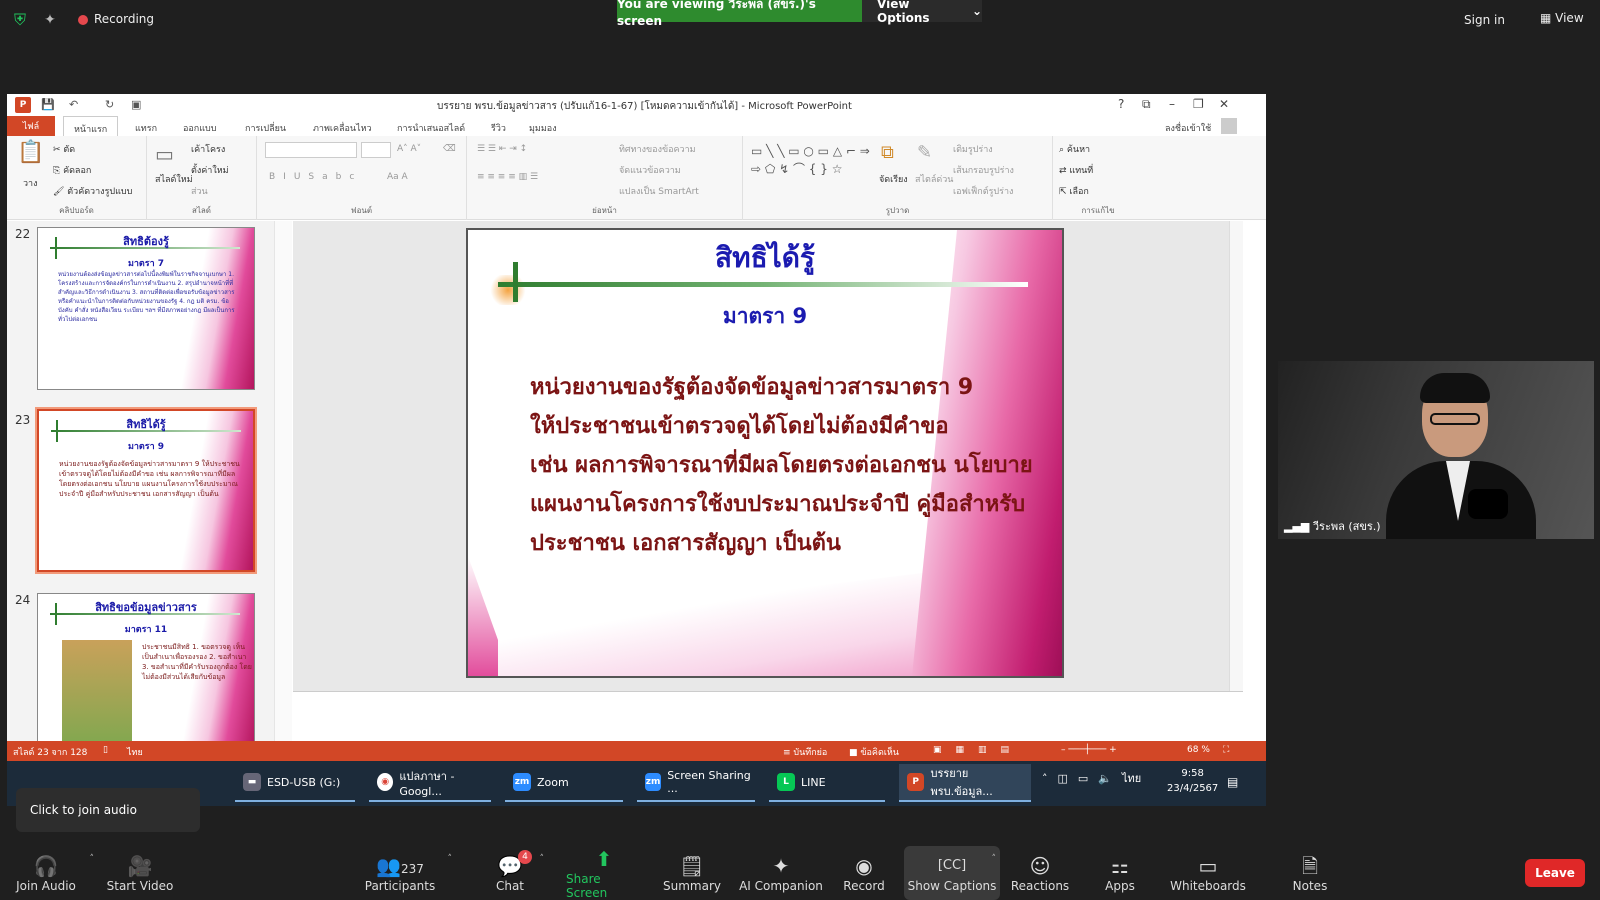 The width and height of the screenshot is (1600, 900). I want to click on thumbnail-scrollbar, so click(283, 481).